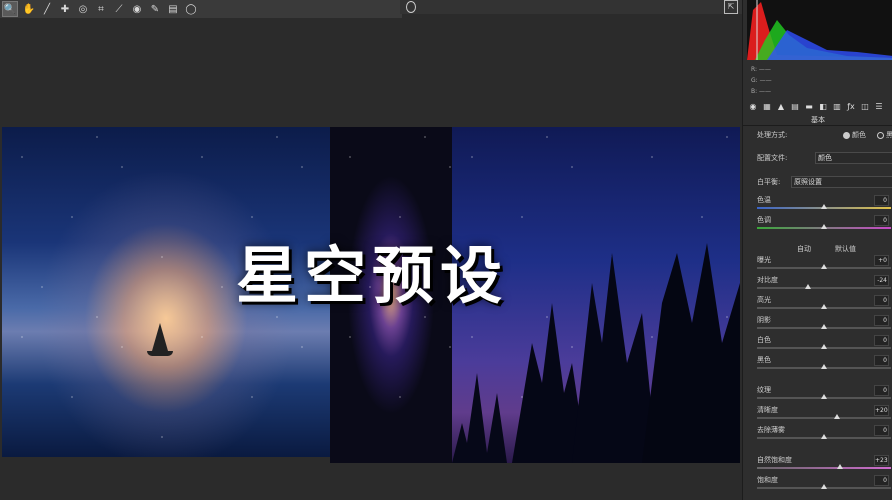 The width and height of the screenshot is (892, 500). Describe the element at coordinates (731, 7) in the screenshot. I see `fullscreen-icon: ⇱` at that location.